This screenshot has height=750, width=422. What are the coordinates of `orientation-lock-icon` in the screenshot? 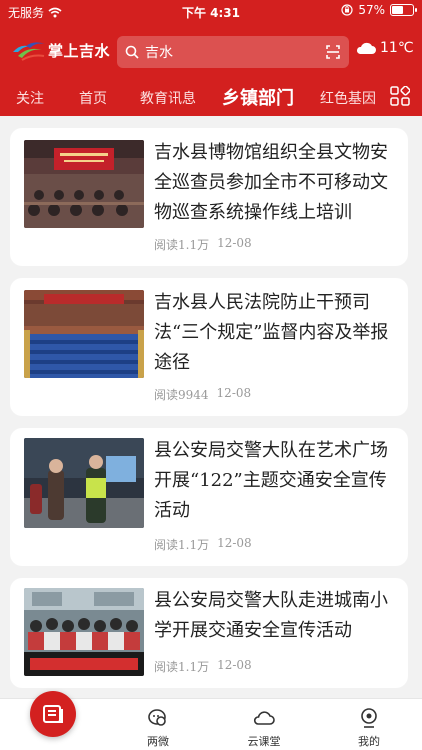 It's located at (347, 10).